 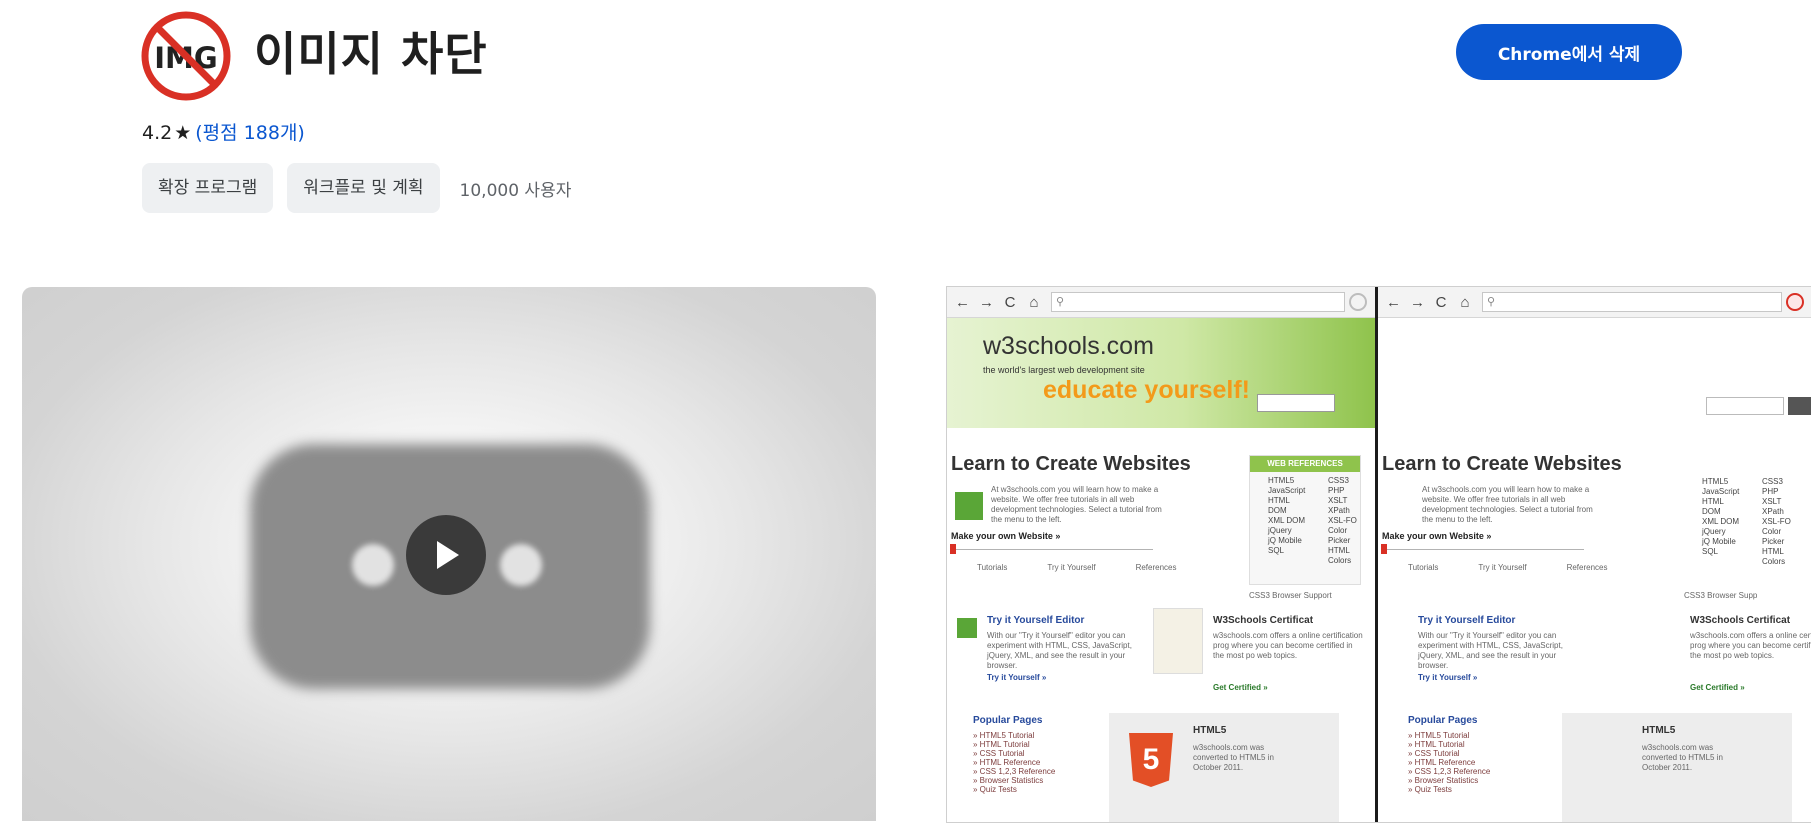 What do you see at coordinates (1799, 406) in the screenshot?
I see `search-button` at bounding box center [1799, 406].